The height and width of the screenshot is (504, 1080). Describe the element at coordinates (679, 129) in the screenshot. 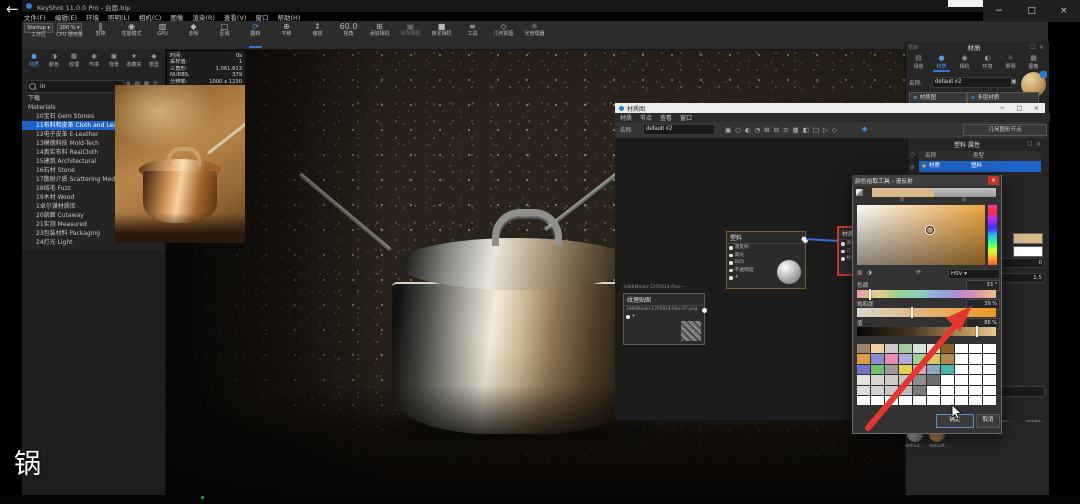

I see `graph-name-input` at that location.